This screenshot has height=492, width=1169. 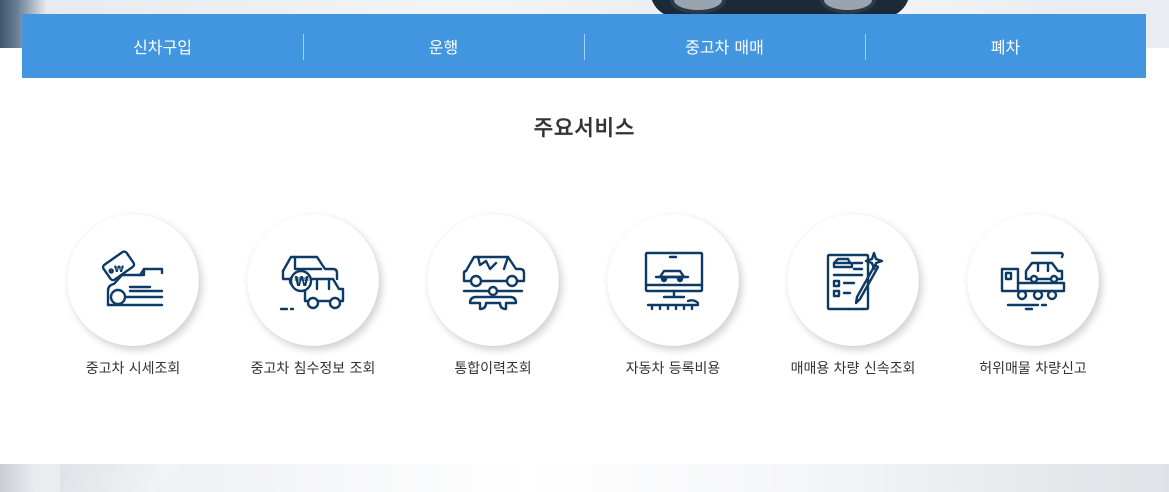 What do you see at coordinates (1033, 369) in the screenshot?
I see `service-label: 허위매물 차량신고` at bounding box center [1033, 369].